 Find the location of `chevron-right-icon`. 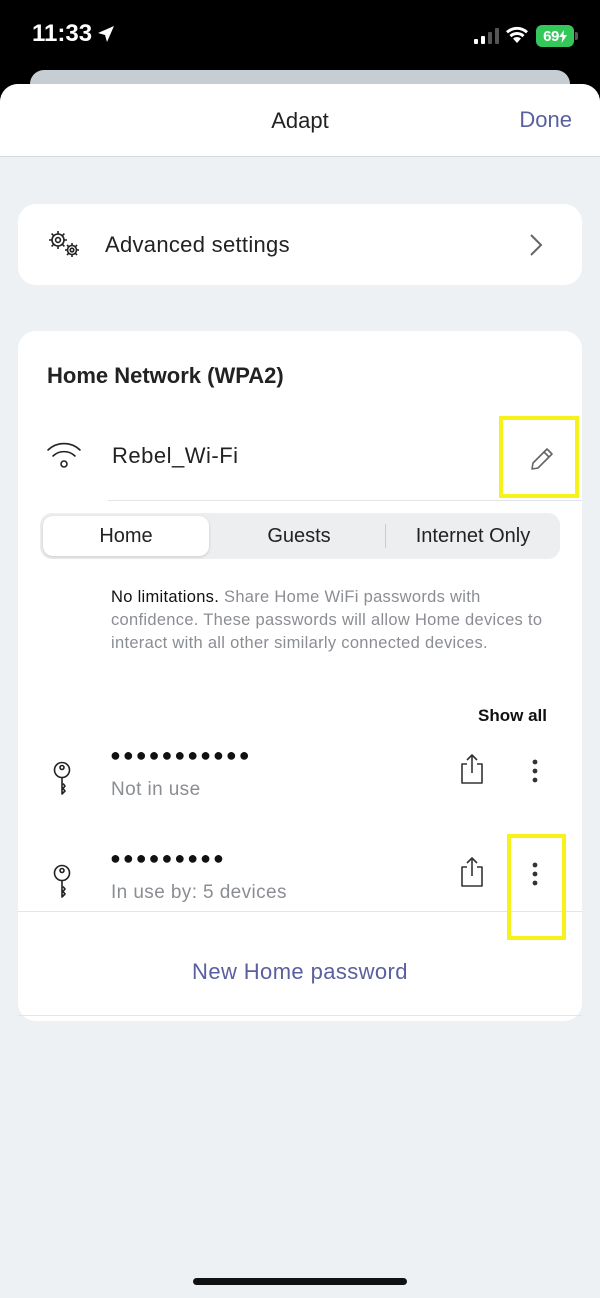

chevron-right-icon is located at coordinates (536, 245).